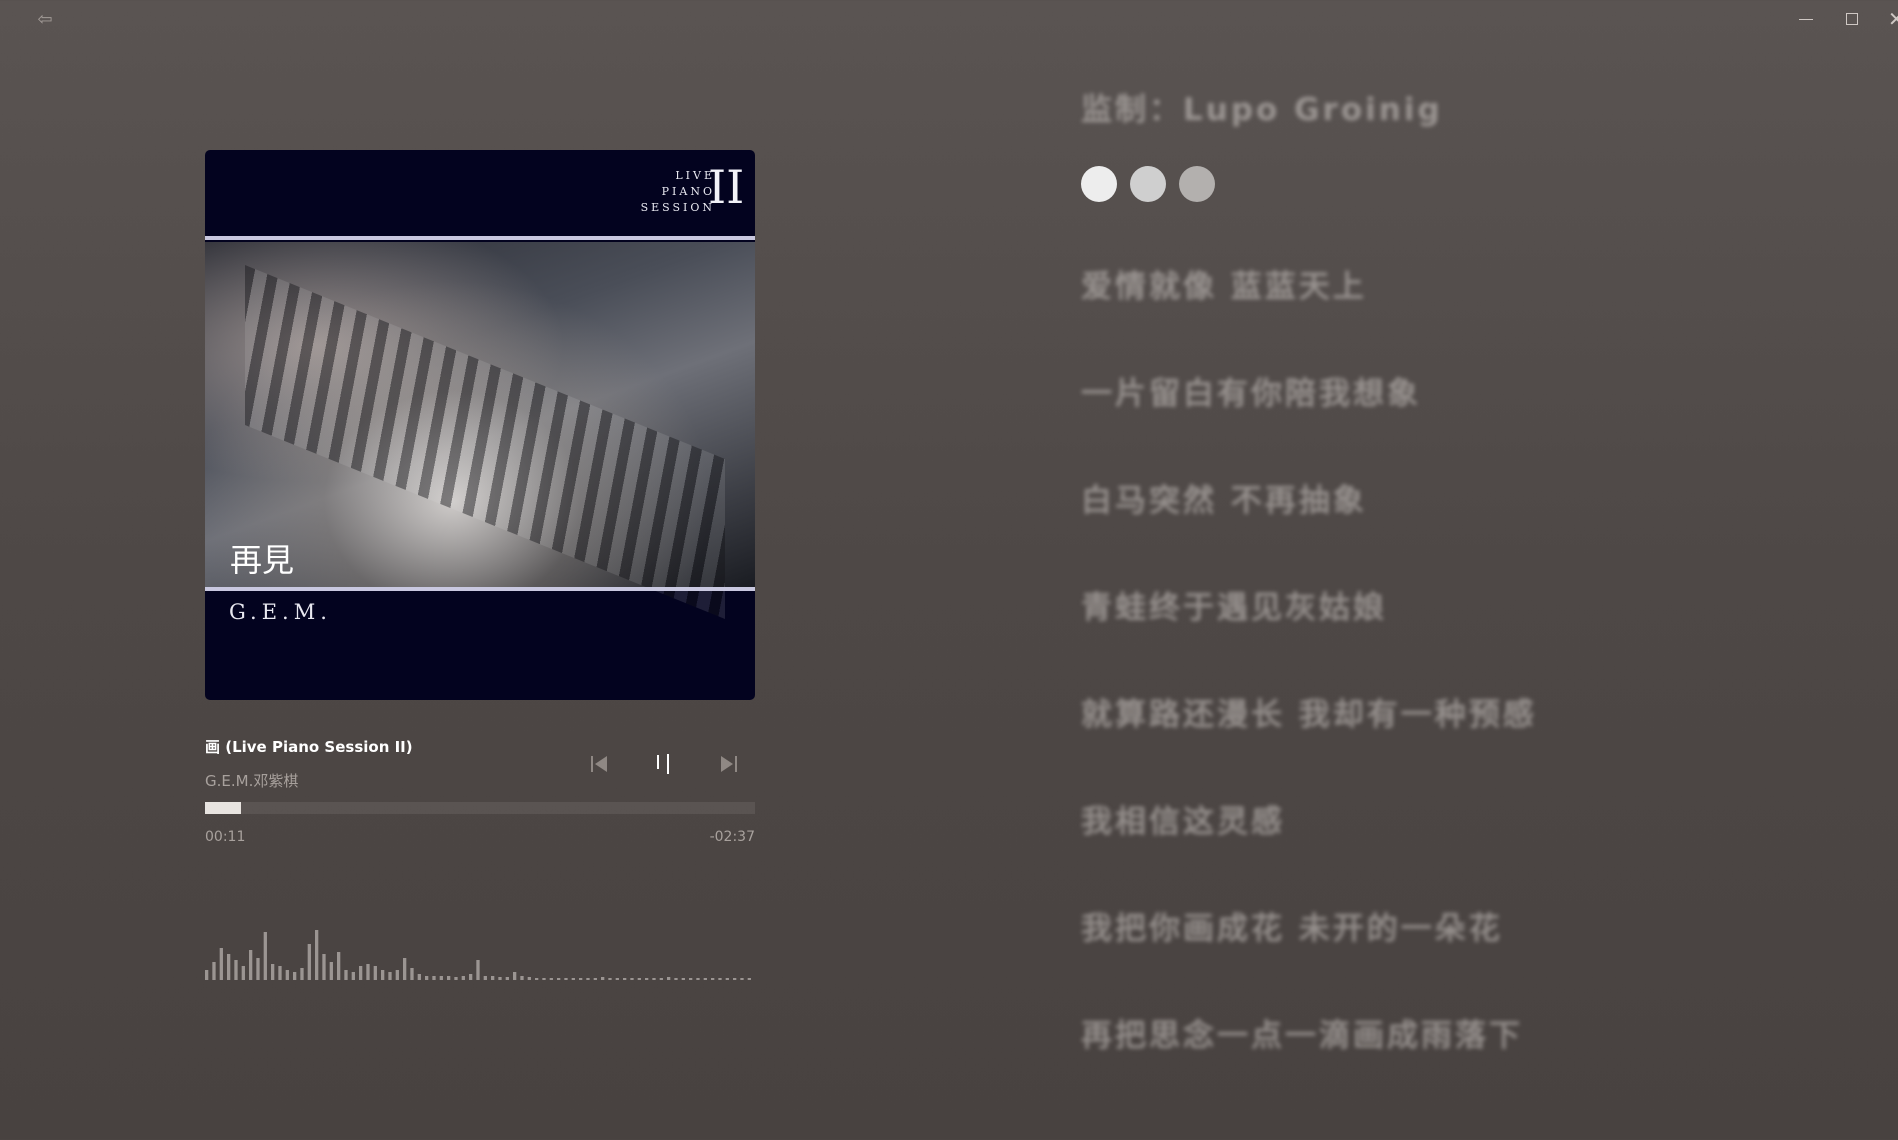  Describe the element at coordinates (480, 808) in the screenshot. I see `seek-bar` at that location.